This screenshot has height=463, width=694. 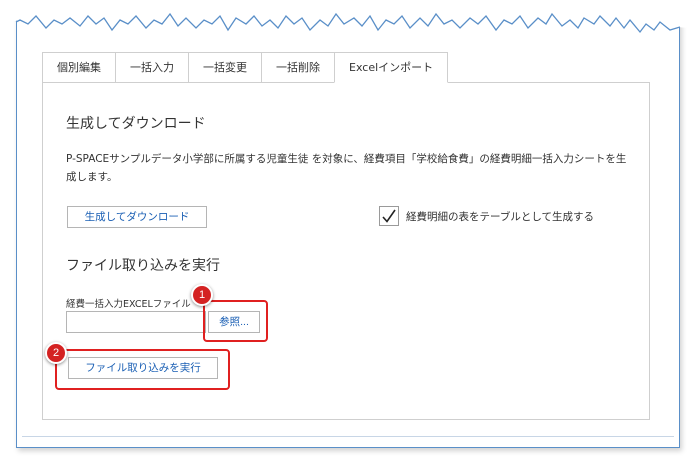 I want to click on table-format-checkbox, so click(x=389, y=216).